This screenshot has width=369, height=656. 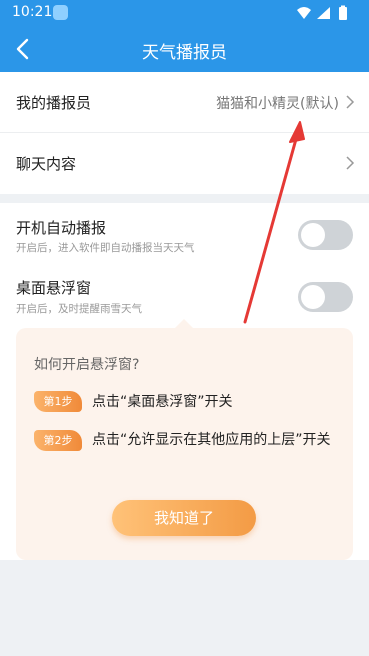 I want to click on auto-broadcast-row: 开机自动播报 开启后，进入软件即自动播报当天天气, so click(x=184, y=233).